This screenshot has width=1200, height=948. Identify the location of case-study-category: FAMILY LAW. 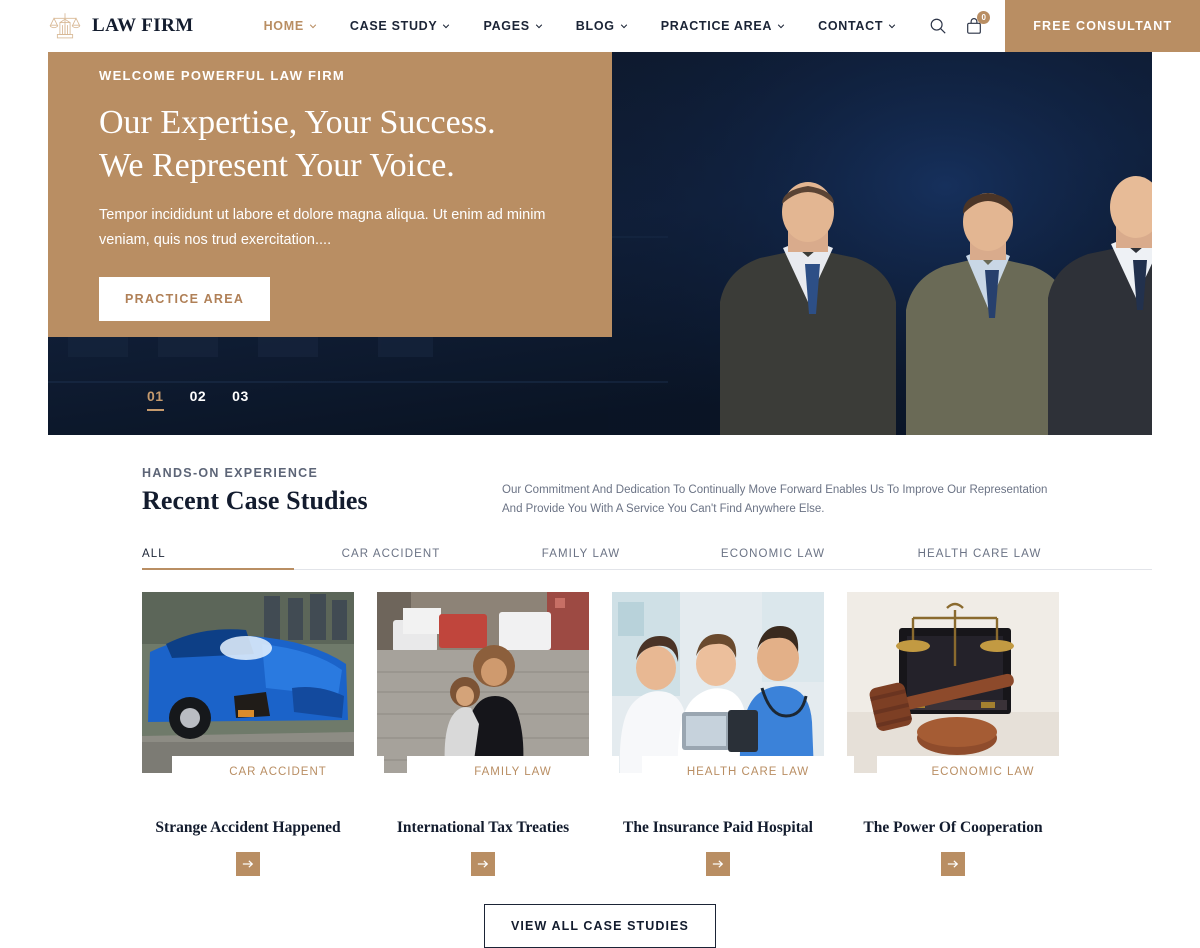
(513, 772).